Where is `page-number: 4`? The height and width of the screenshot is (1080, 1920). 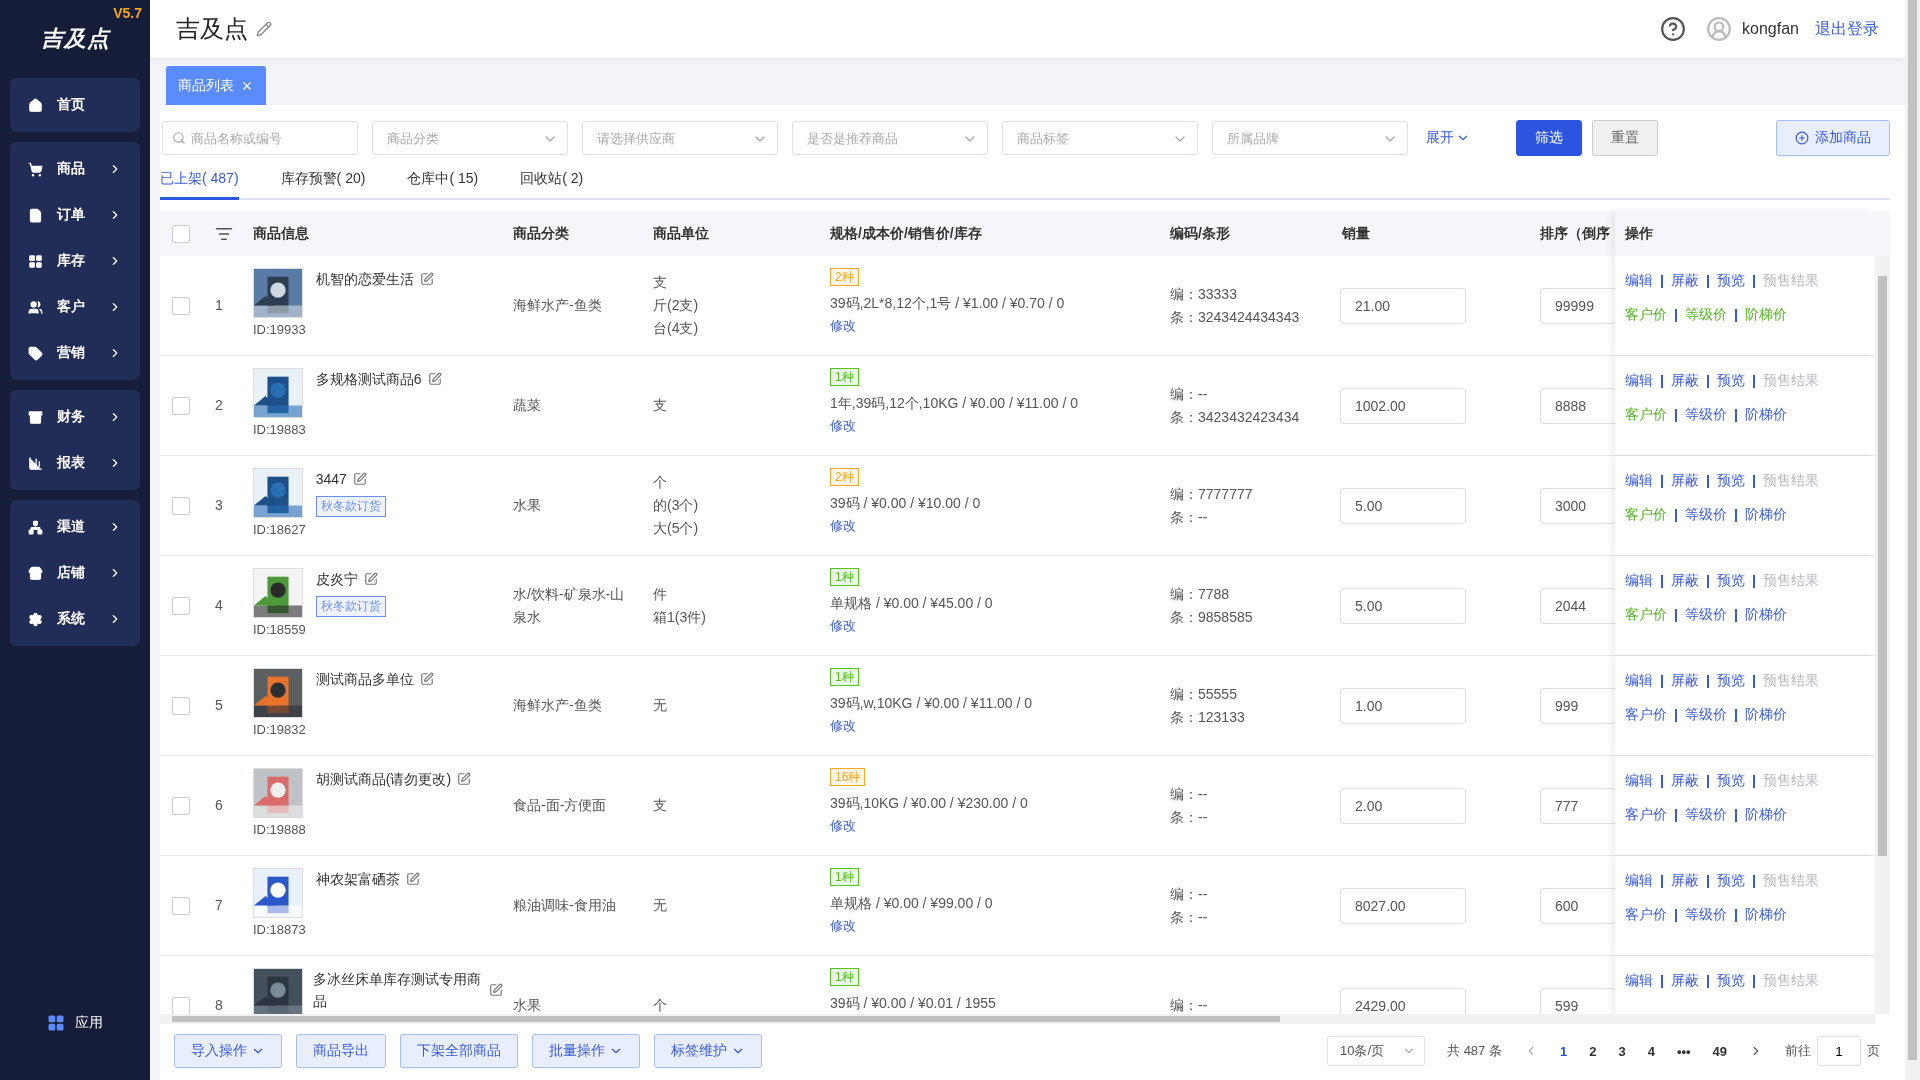
page-number: 4 is located at coordinates (1651, 1051).